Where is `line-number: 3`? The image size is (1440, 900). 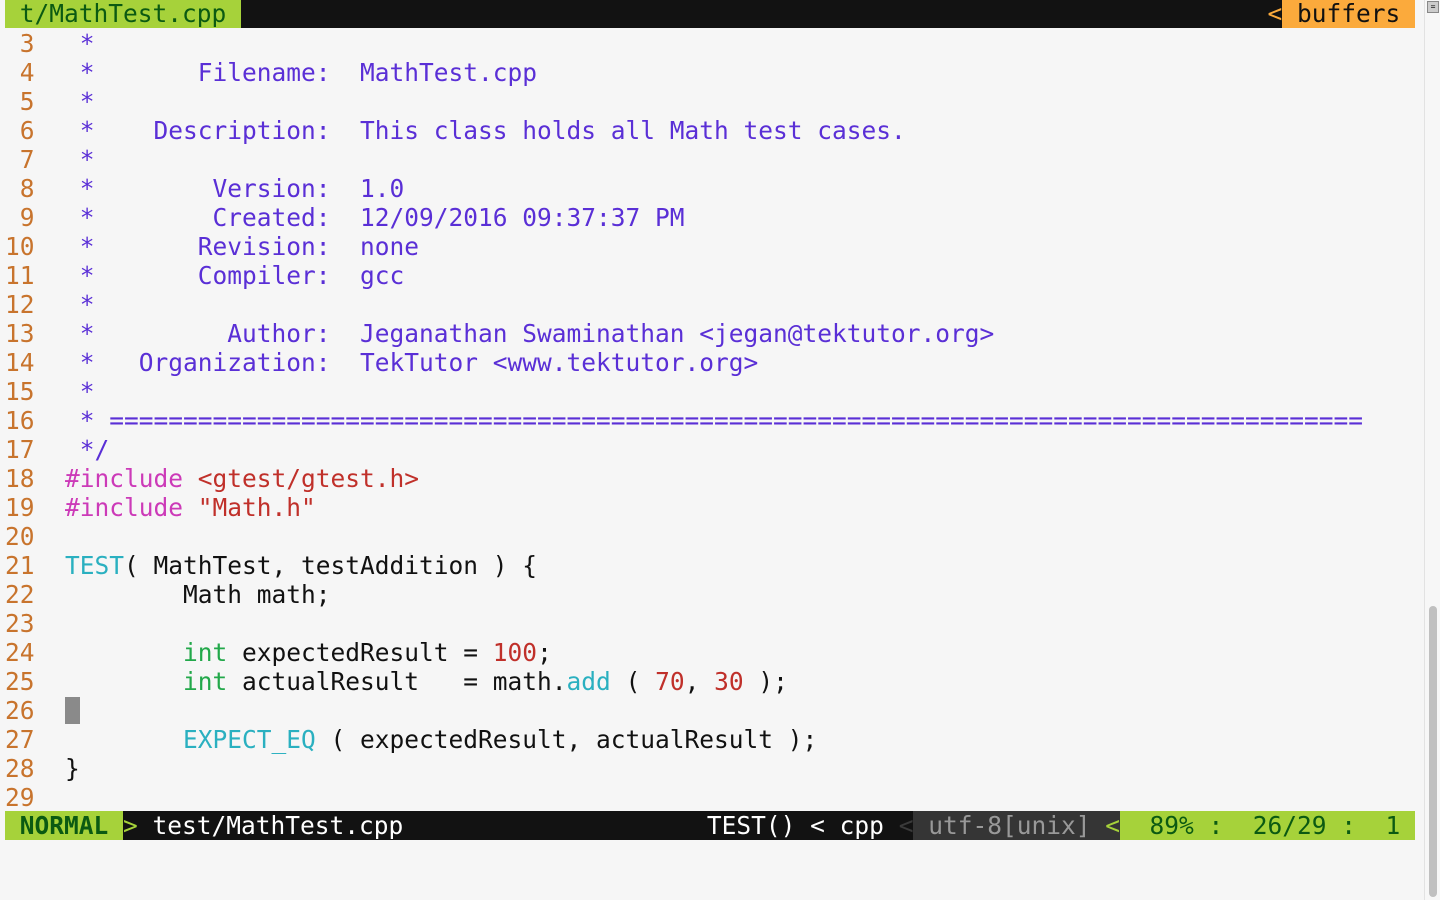 line-number: 3 is located at coordinates (27, 43).